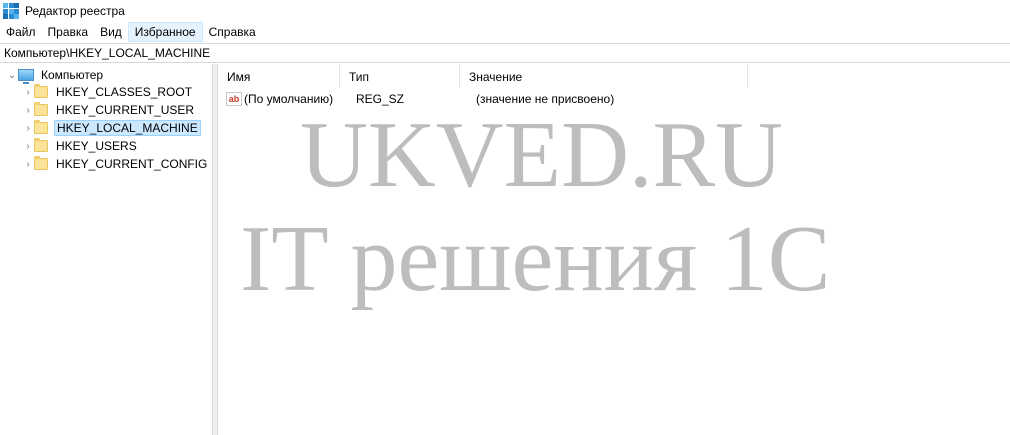 This screenshot has width=1010, height=435. What do you see at coordinates (232, 32) in the screenshot?
I see `menu-help: Справка` at bounding box center [232, 32].